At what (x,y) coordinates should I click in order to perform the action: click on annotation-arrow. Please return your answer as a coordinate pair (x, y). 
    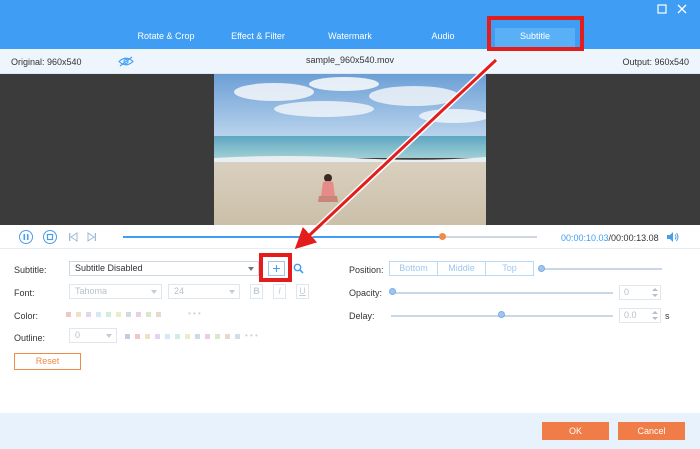
    Looking at the image, I should click on (396, 154).